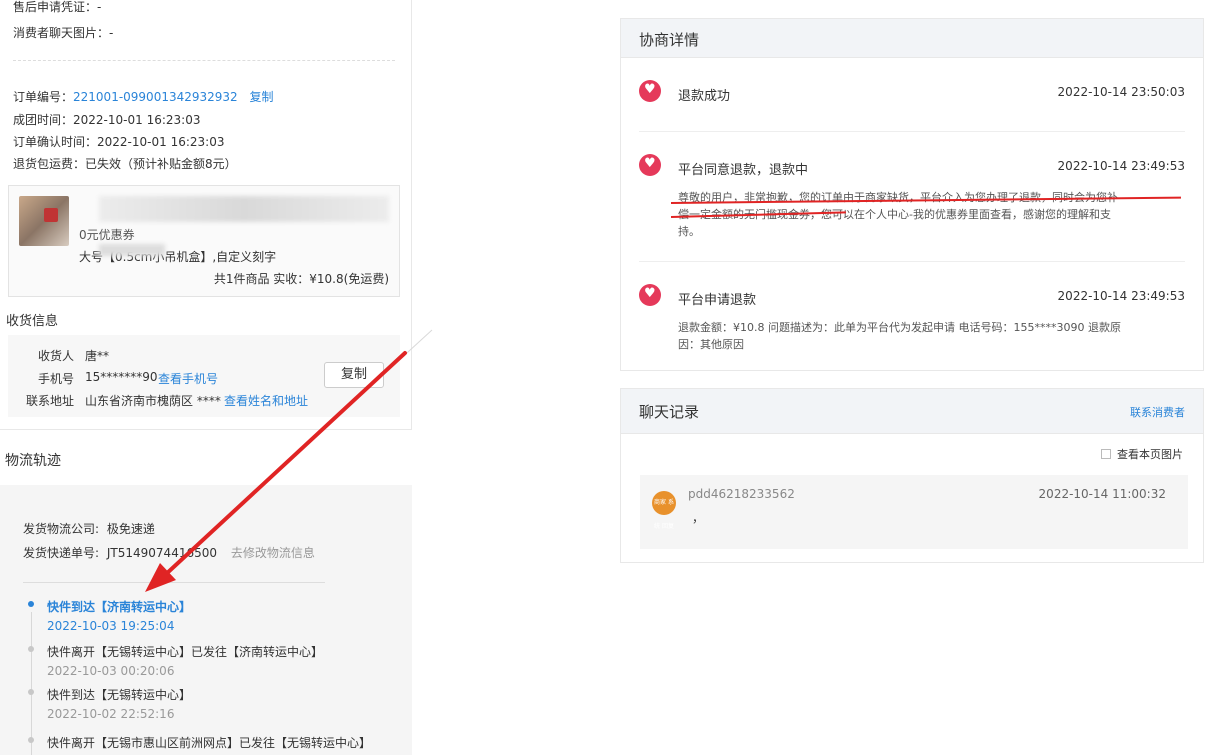 The image size is (1221, 755). I want to click on order-number-row: 订单编号：221001-099001342932932 复制, so click(143, 97).